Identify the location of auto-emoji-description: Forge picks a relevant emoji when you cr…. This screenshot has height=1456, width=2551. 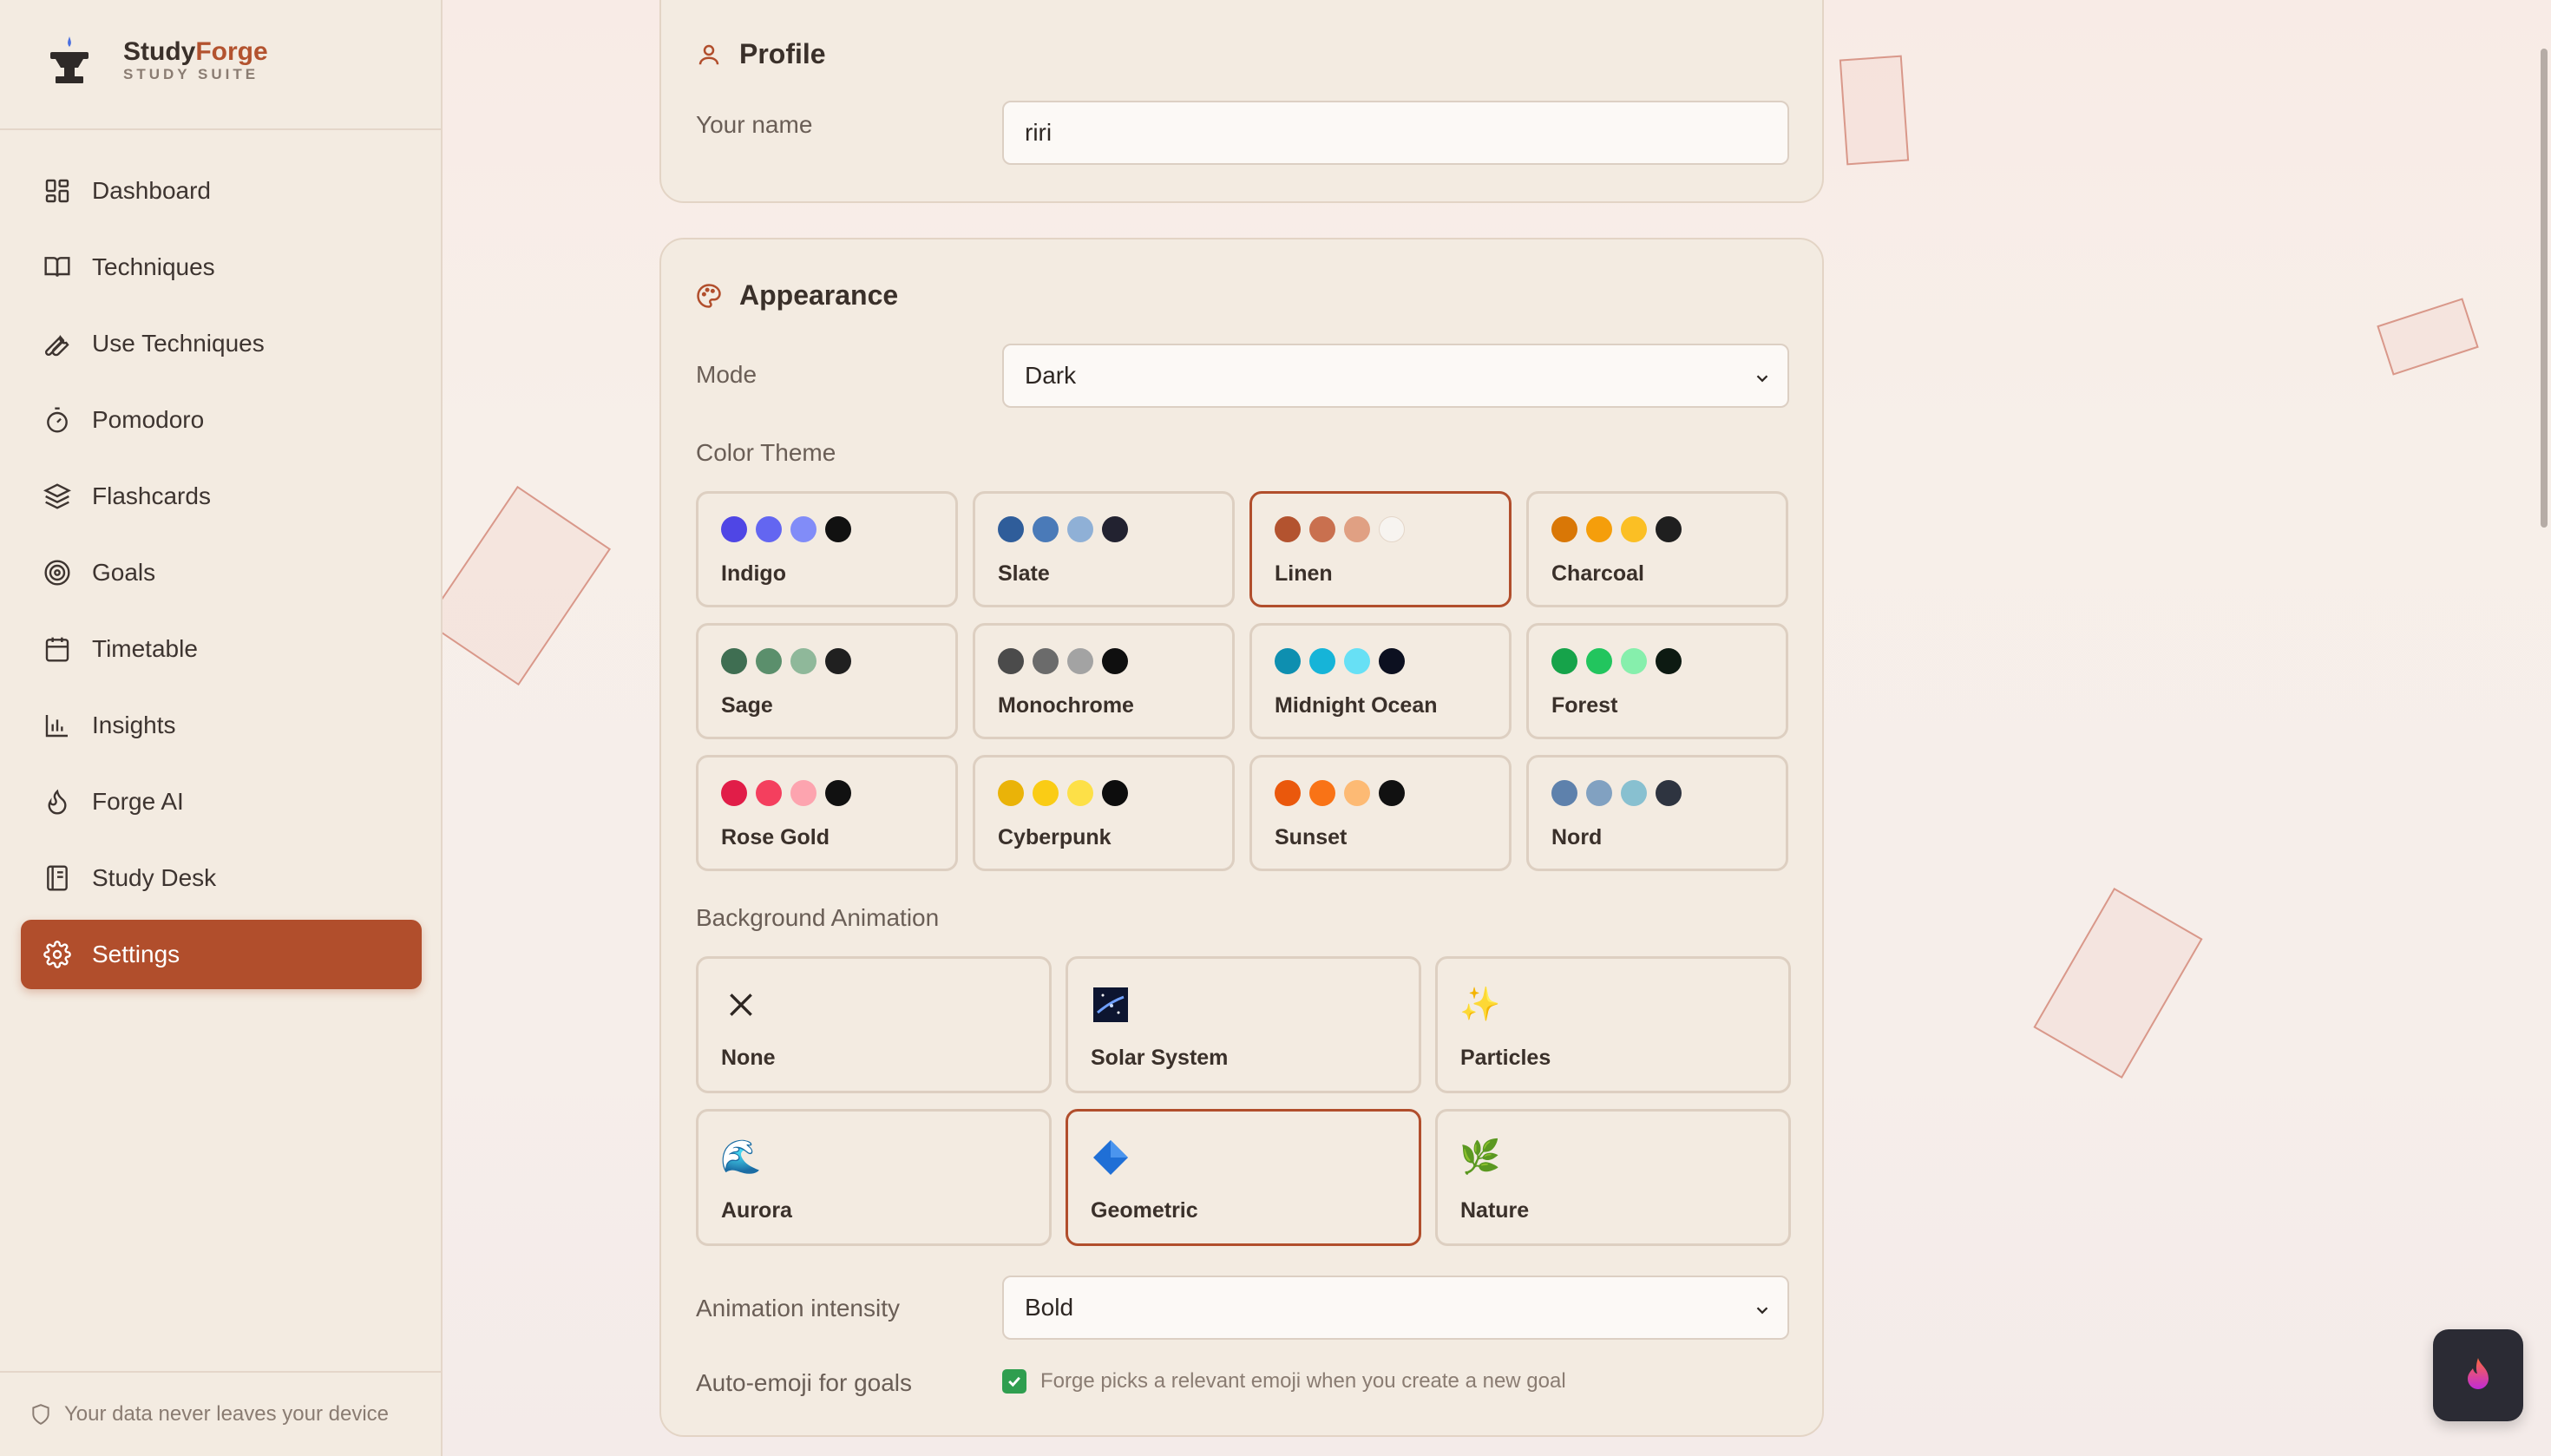
(1303, 1381).